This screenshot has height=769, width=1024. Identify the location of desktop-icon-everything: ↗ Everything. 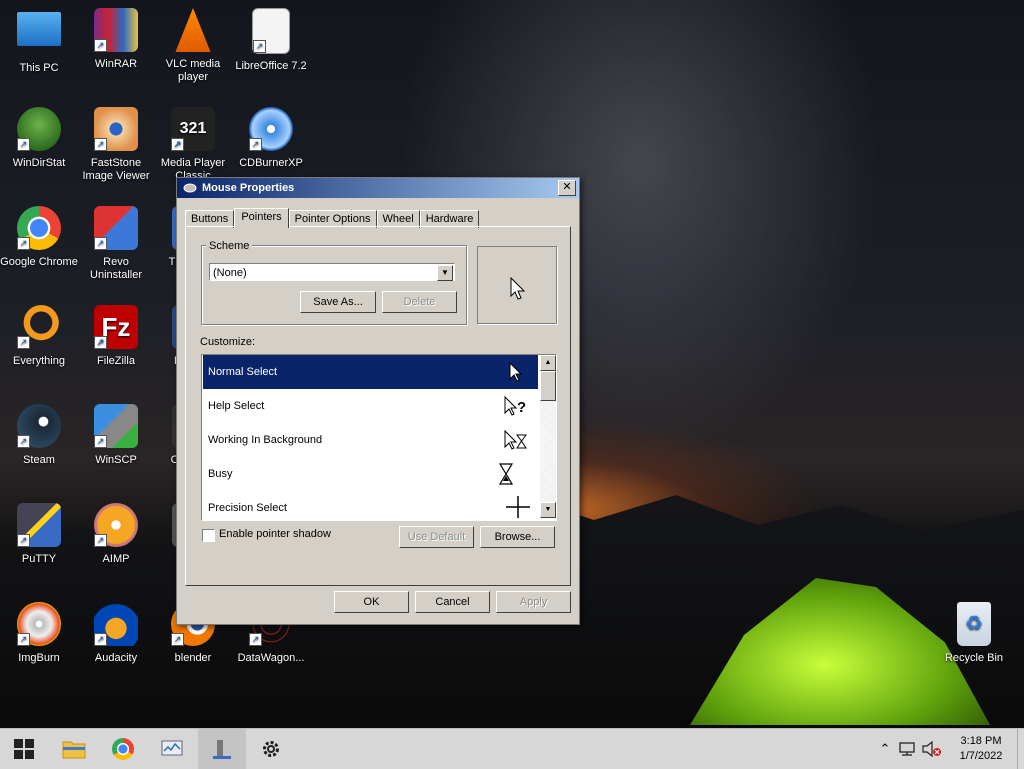
(39, 336).